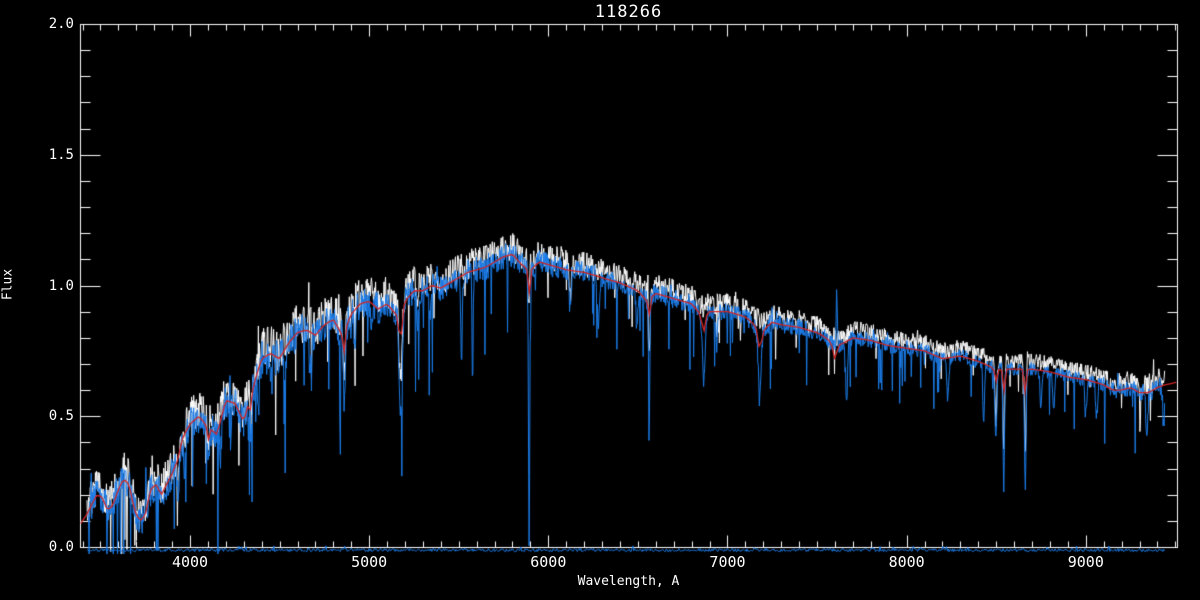 The height and width of the screenshot is (600, 1200). Describe the element at coordinates (628, 581) in the screenshot. I see `x-axis-label: Wavelength, A` at that location.